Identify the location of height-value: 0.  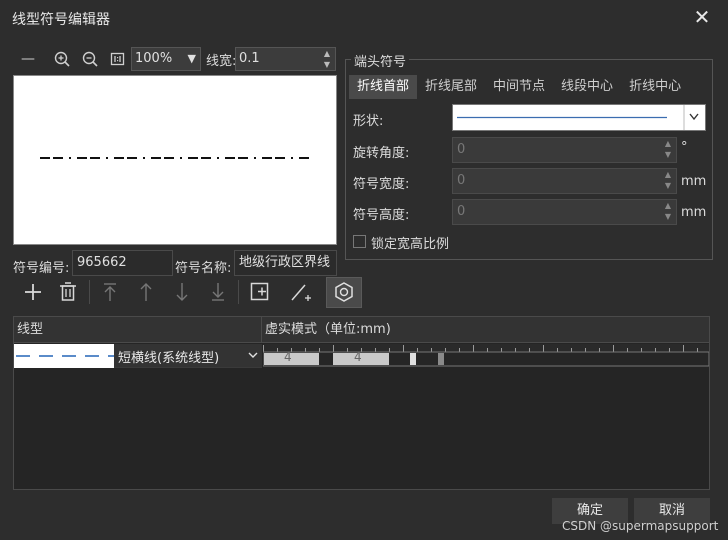
(461, 211).